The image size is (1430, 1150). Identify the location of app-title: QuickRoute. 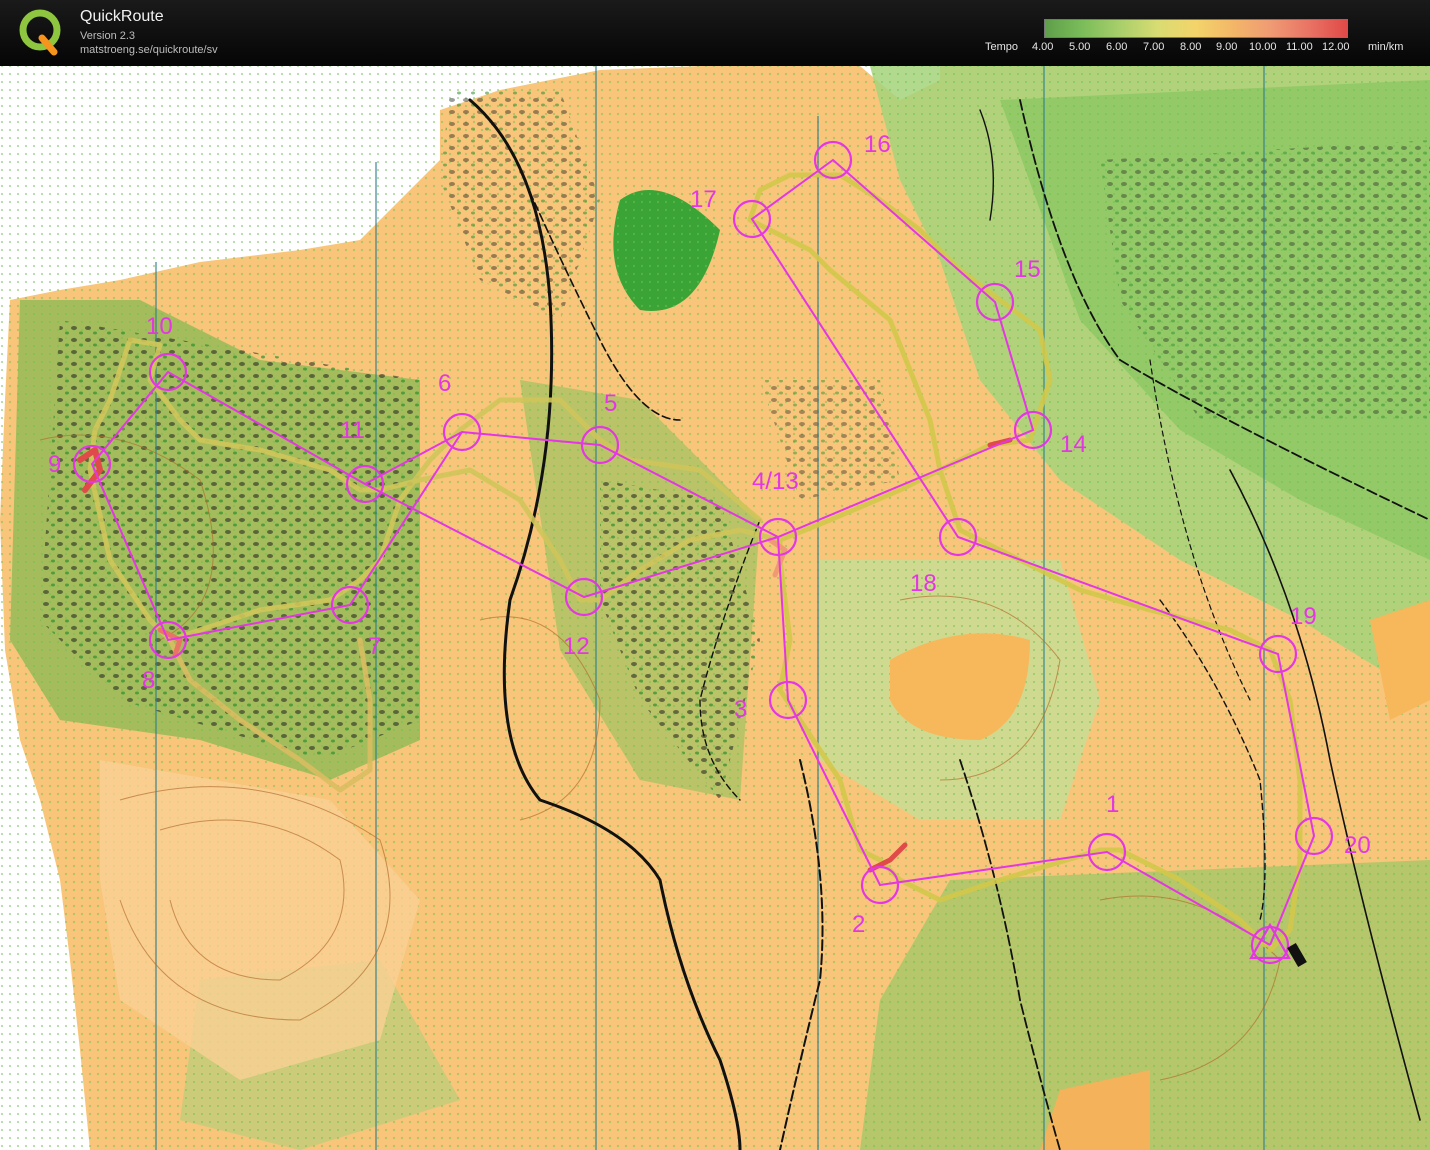
(122, 16).